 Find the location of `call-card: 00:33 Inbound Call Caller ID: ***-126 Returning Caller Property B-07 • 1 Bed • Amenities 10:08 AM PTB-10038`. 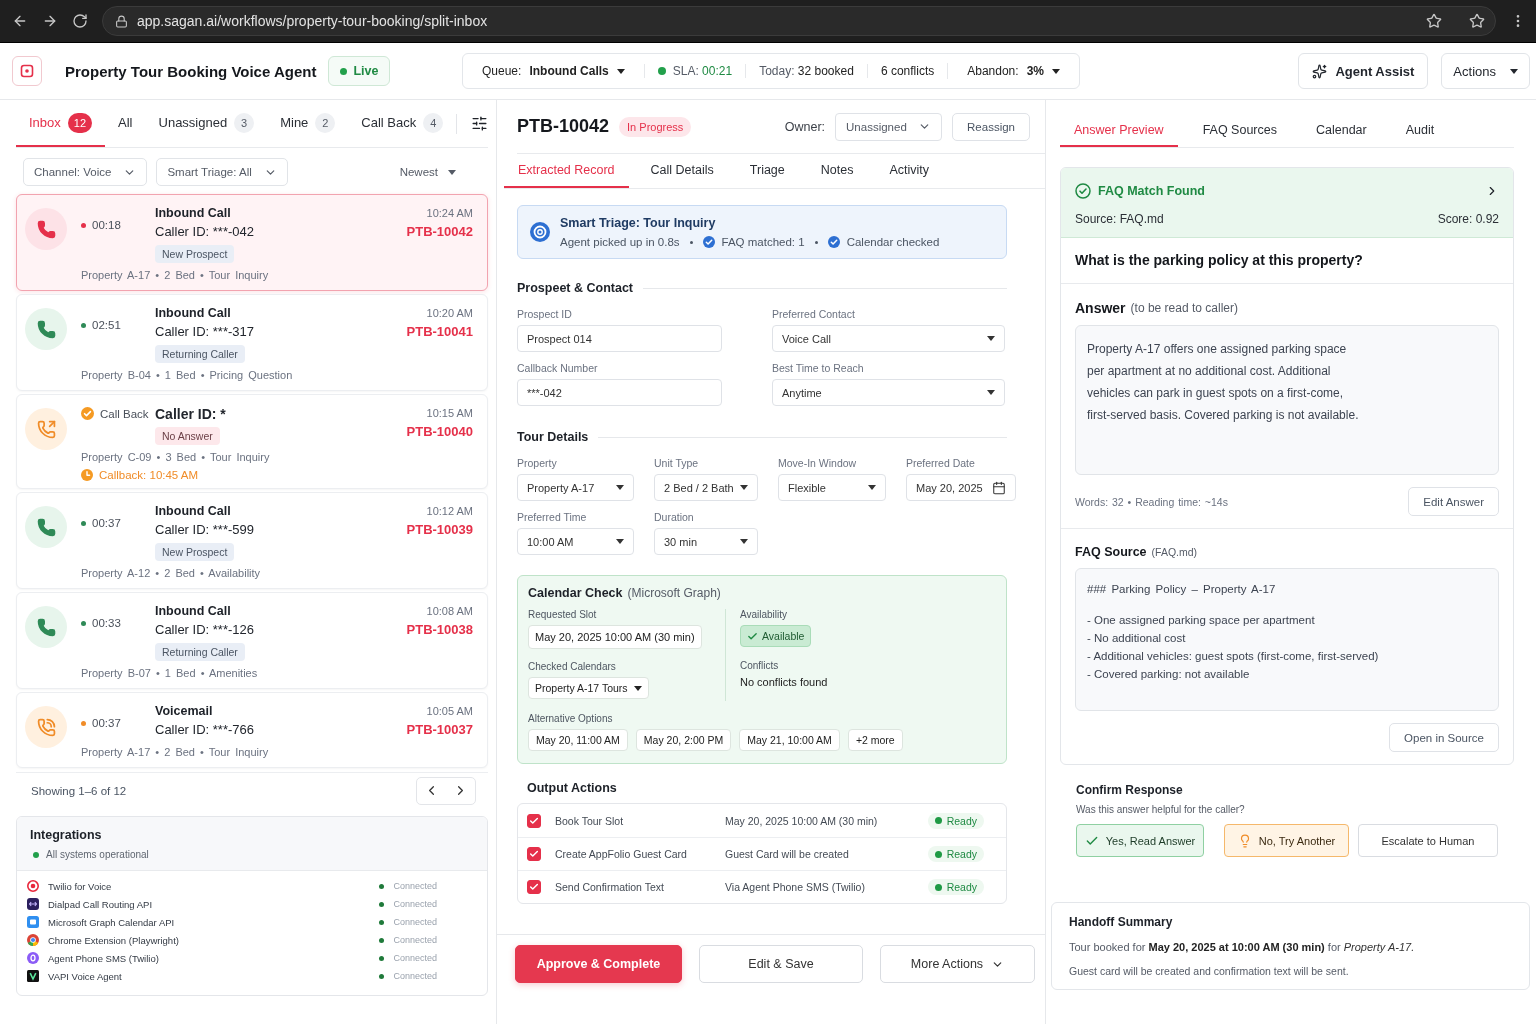

call-card: 00:33 Inbound Call Caller ID: ***-126 Returning Caller Property B-07 • 1 Bed • Amenities 10:08 AM PTB-10038 is located at coordinates (252, 640).